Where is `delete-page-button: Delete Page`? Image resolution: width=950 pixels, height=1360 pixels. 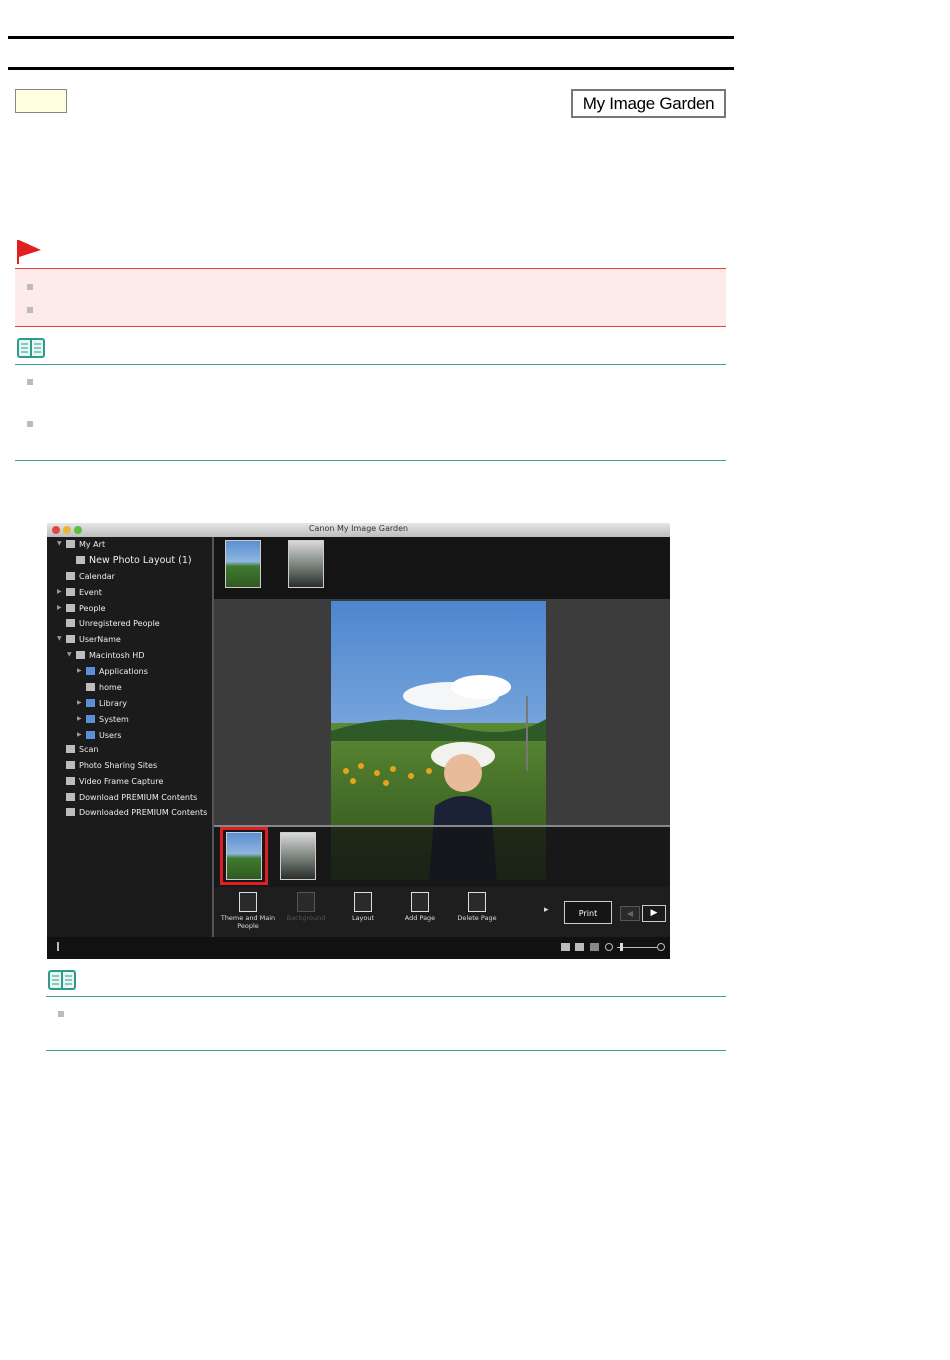 delete-page-button: Delete Page is located at coordinates (477, 907).